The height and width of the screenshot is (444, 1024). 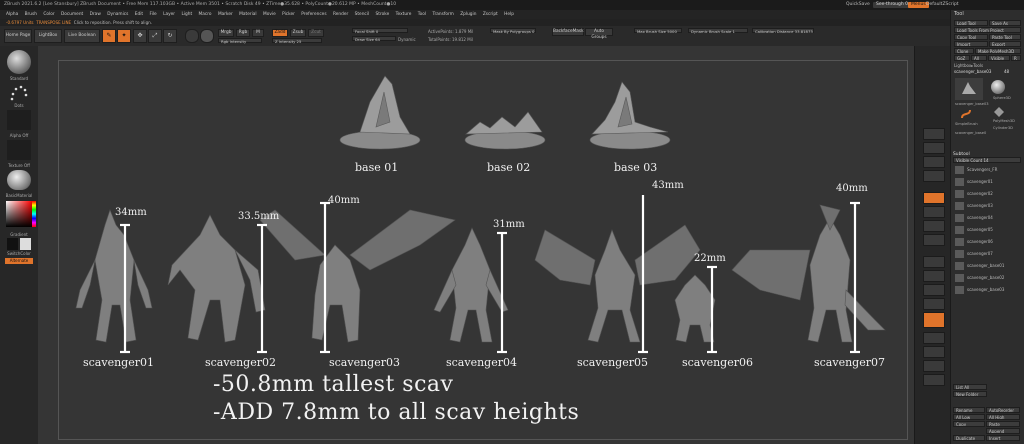 I want to click on zadd-button: Zadd, so click(x=280, y=33).